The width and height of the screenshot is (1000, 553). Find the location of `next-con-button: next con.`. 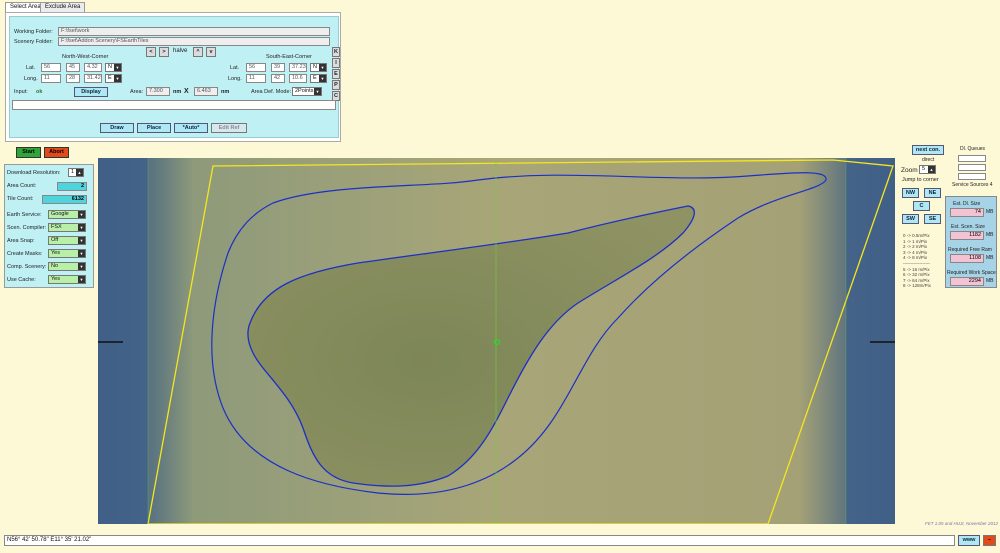

next-con-button: next con. is located at coordinates (928, 150).